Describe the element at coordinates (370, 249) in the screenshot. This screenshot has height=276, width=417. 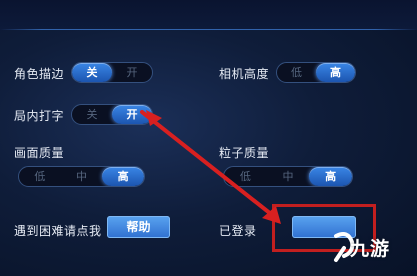
I see `watermark-text: 九游` at that location.